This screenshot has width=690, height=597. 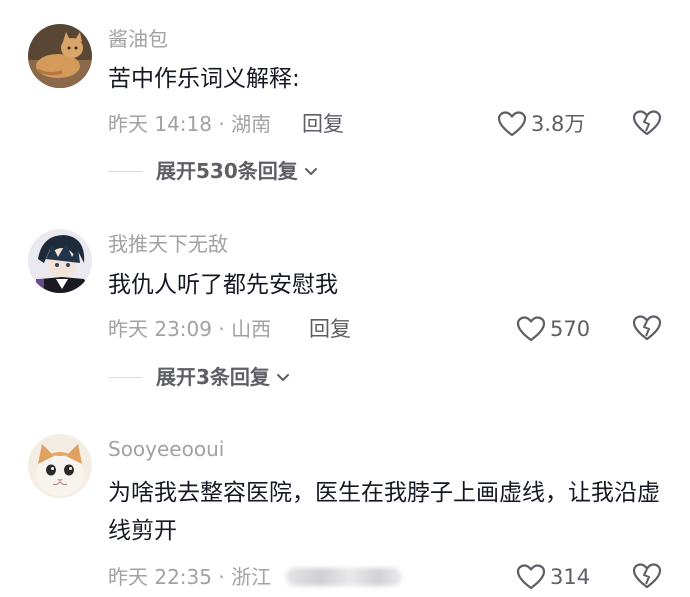 What do you see at coordinates (570, 577) in the screenshot?
I see `like-count: 314` at bounding box center [570, 577].